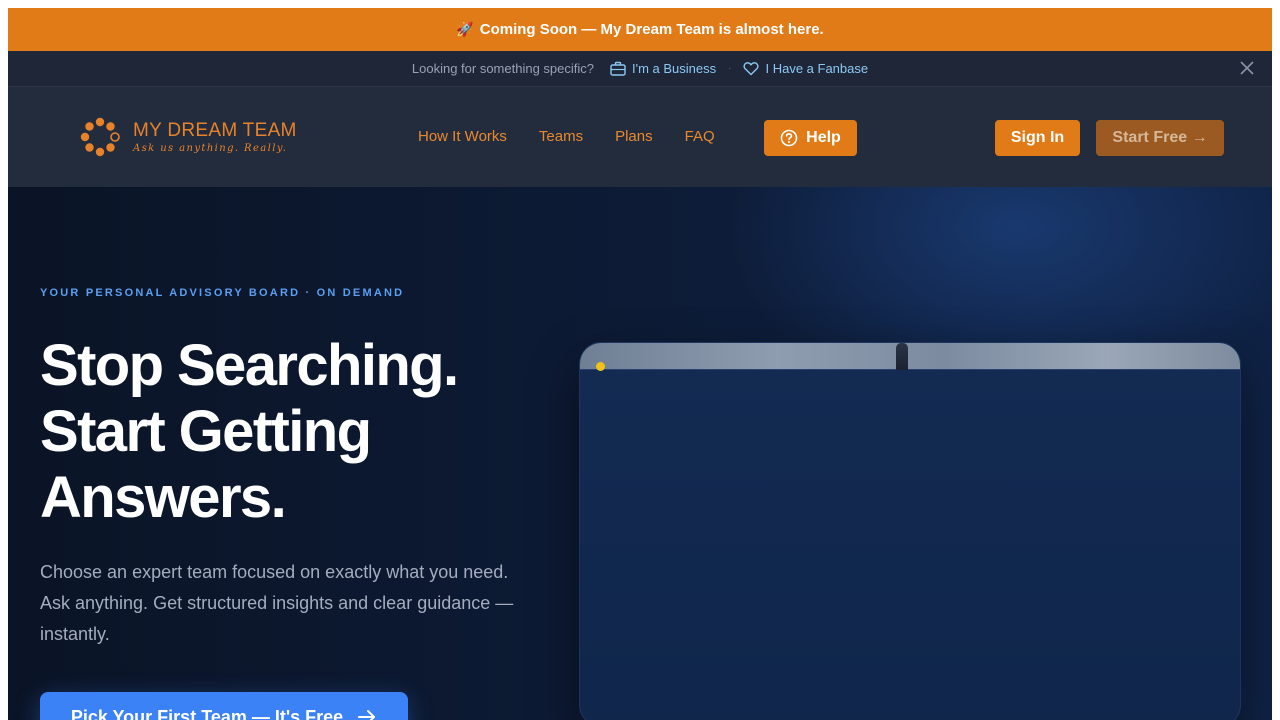  I want to click on hero-headline: Stop Searching. Start Getting Answers., so click(300, 432).